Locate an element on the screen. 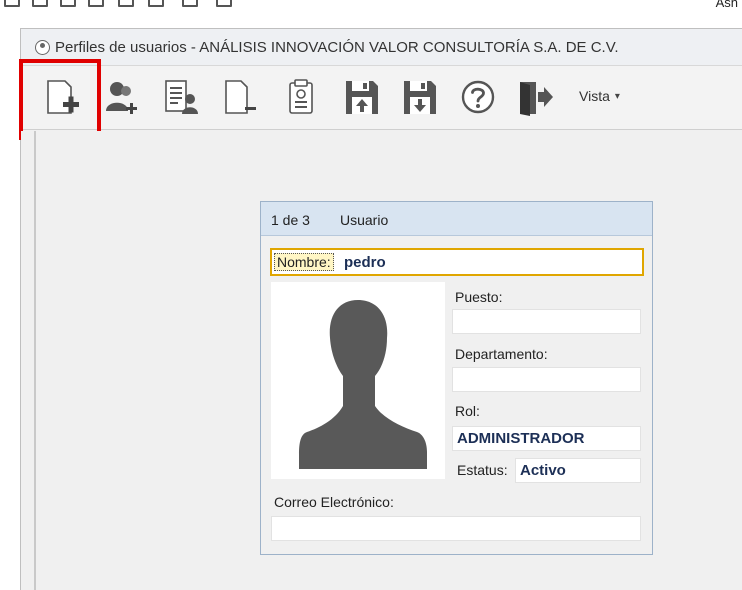 Image resolution: width=742 pixels, height=590 pixels. background-window-strip: Asn is located at coordinates (371, 14).